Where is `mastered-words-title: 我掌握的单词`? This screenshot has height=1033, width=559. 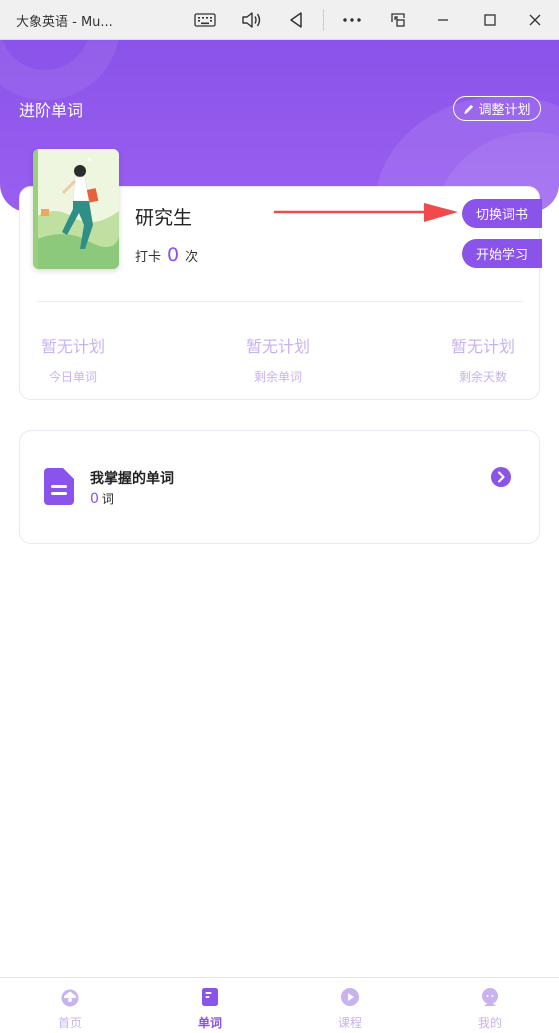 mastered-words-title: 我掌握的单词 is located at coordinates (132, 479).